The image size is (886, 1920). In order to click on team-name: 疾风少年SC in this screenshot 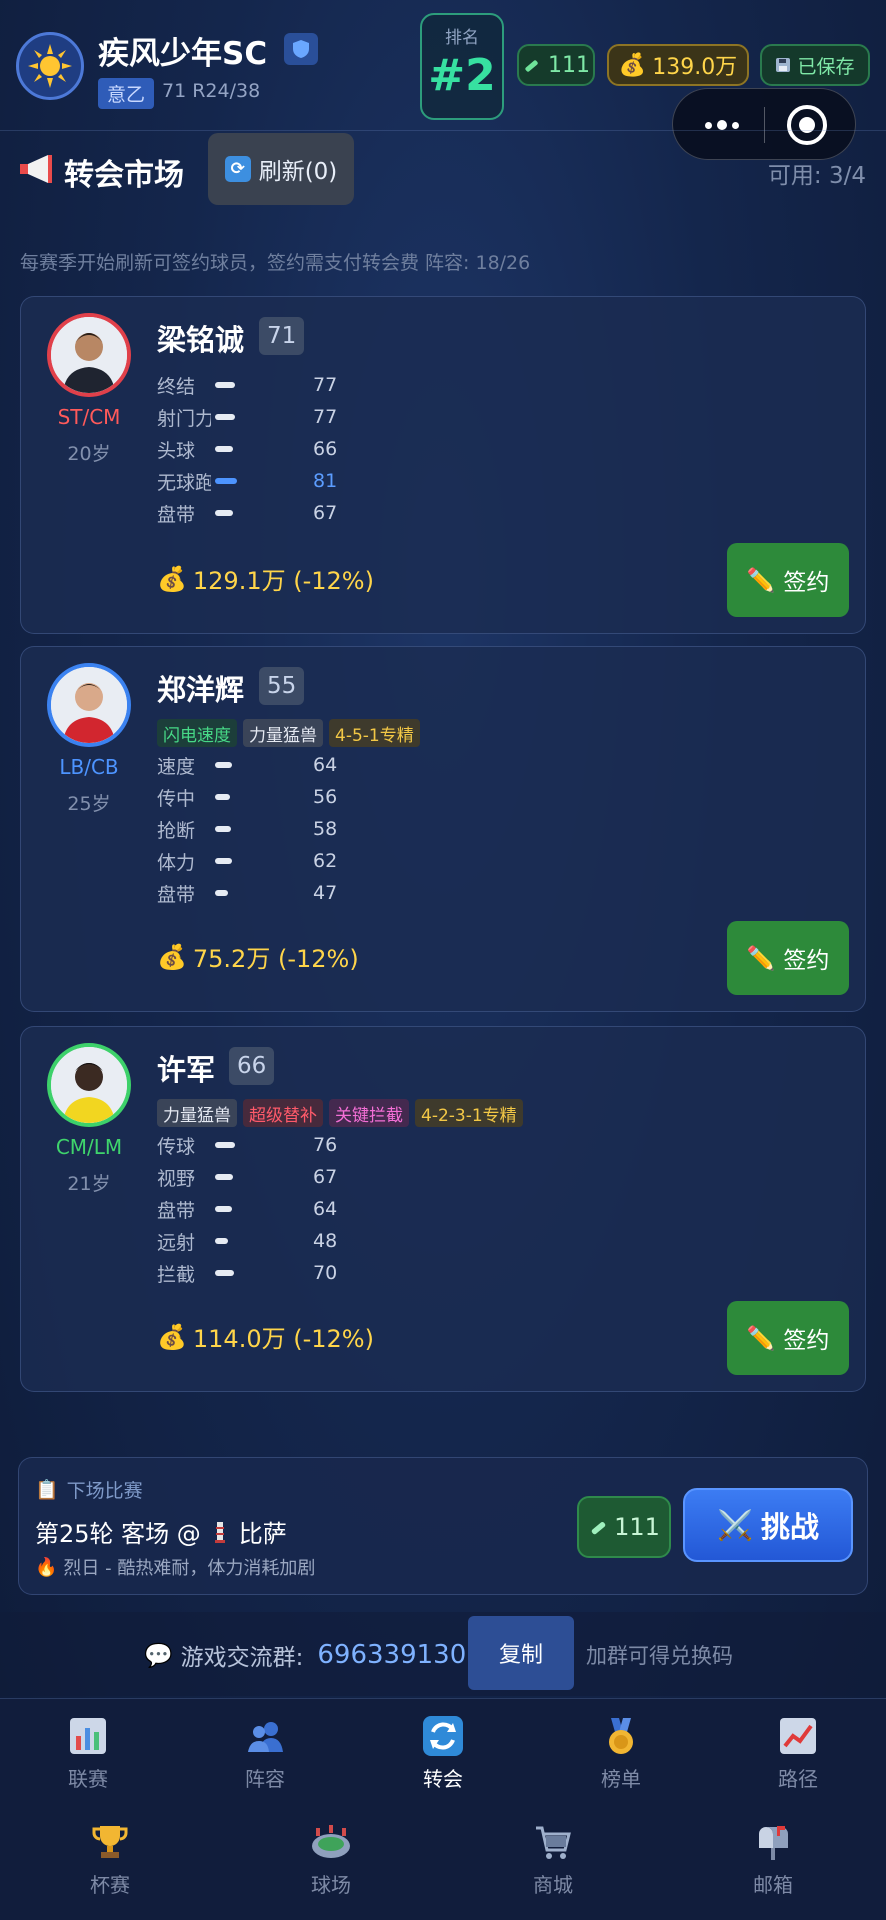, I will do `click(183, 54)`.